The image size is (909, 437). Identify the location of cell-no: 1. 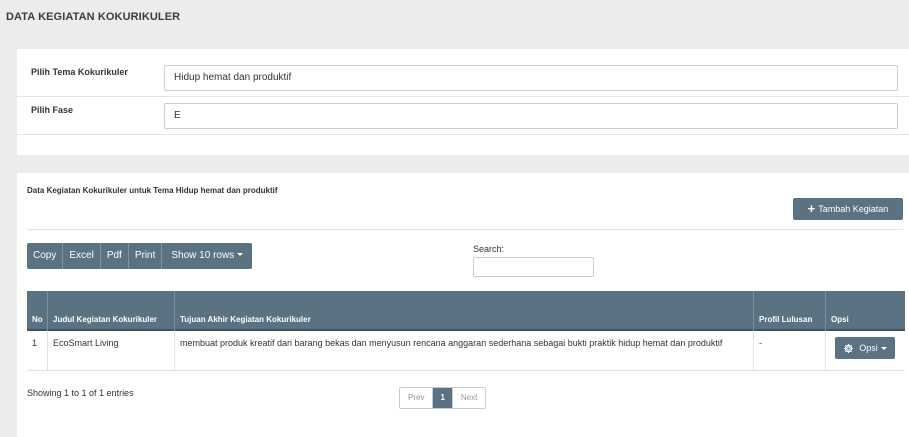
(37, 351).